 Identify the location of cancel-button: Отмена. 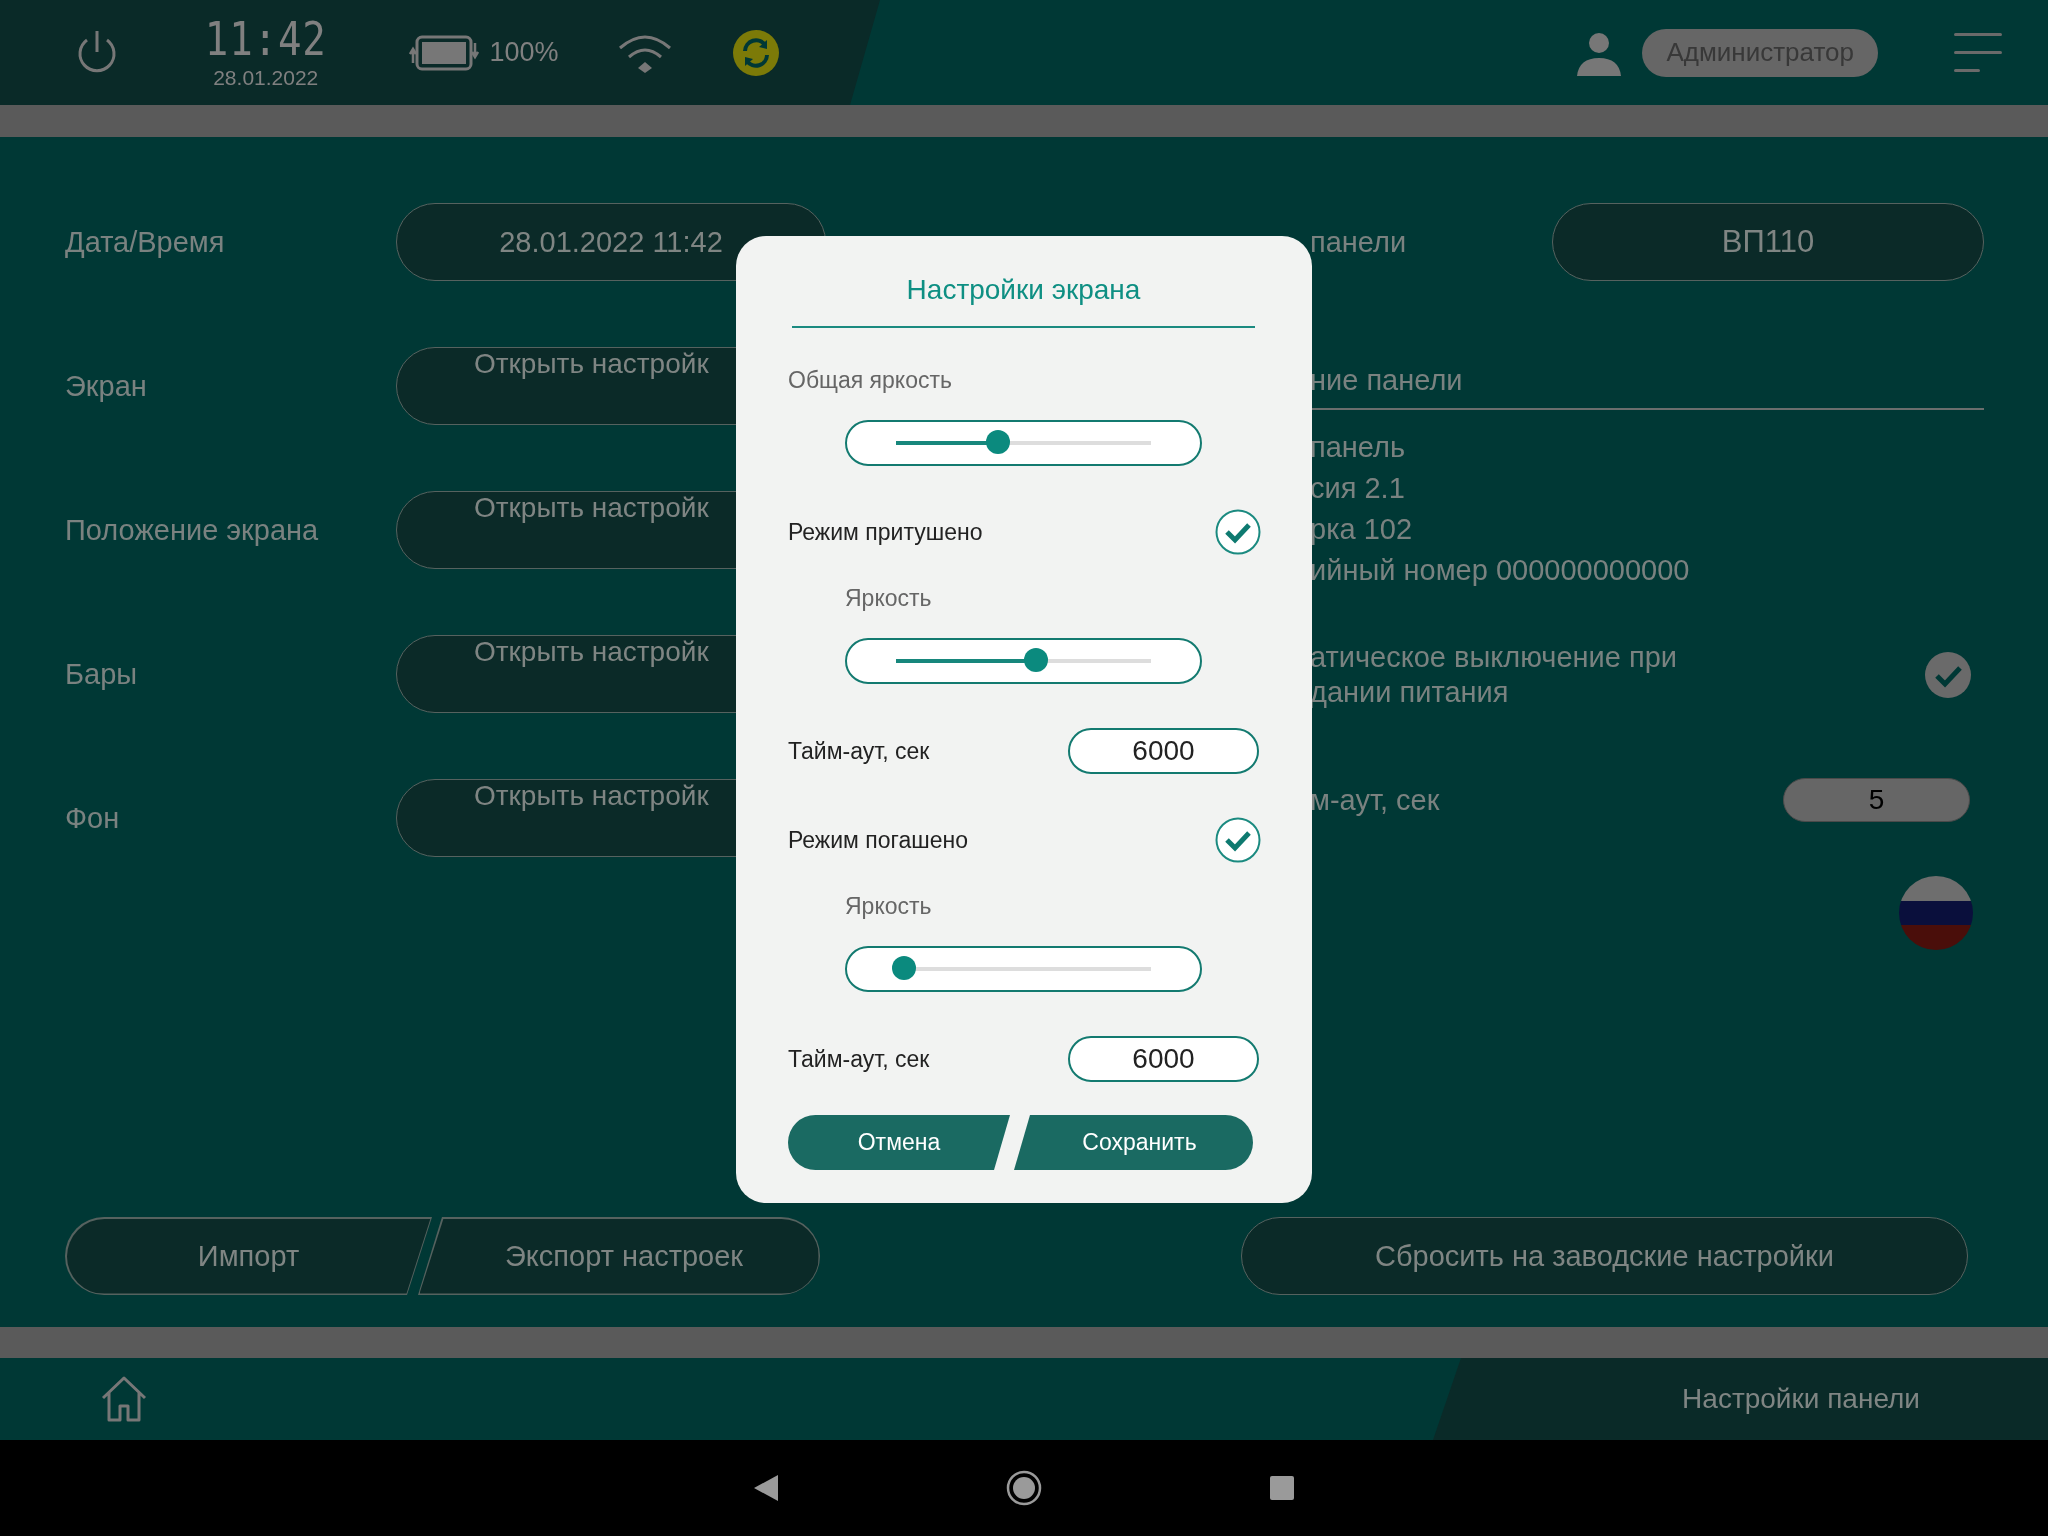
(899, 1142).